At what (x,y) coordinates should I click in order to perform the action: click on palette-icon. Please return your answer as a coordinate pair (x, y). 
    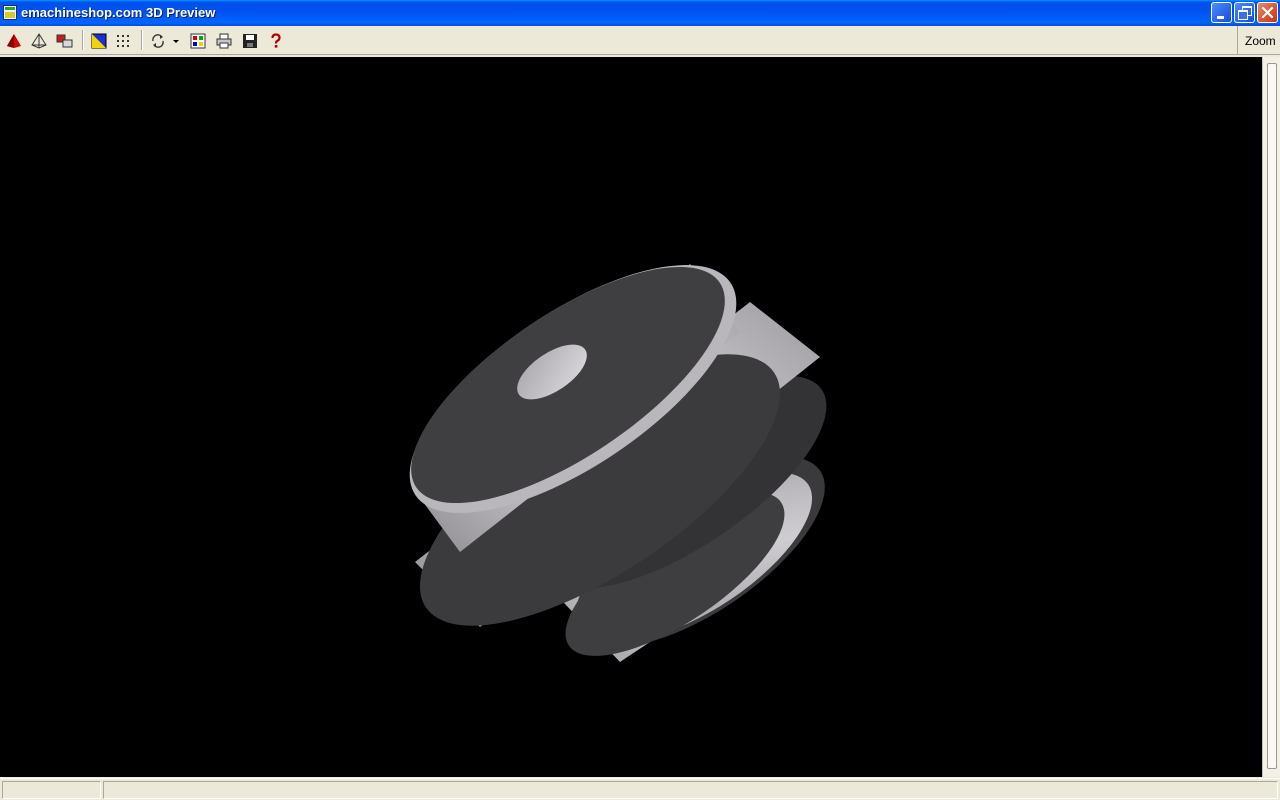
    Looking at the image, I should click on (198, 41).